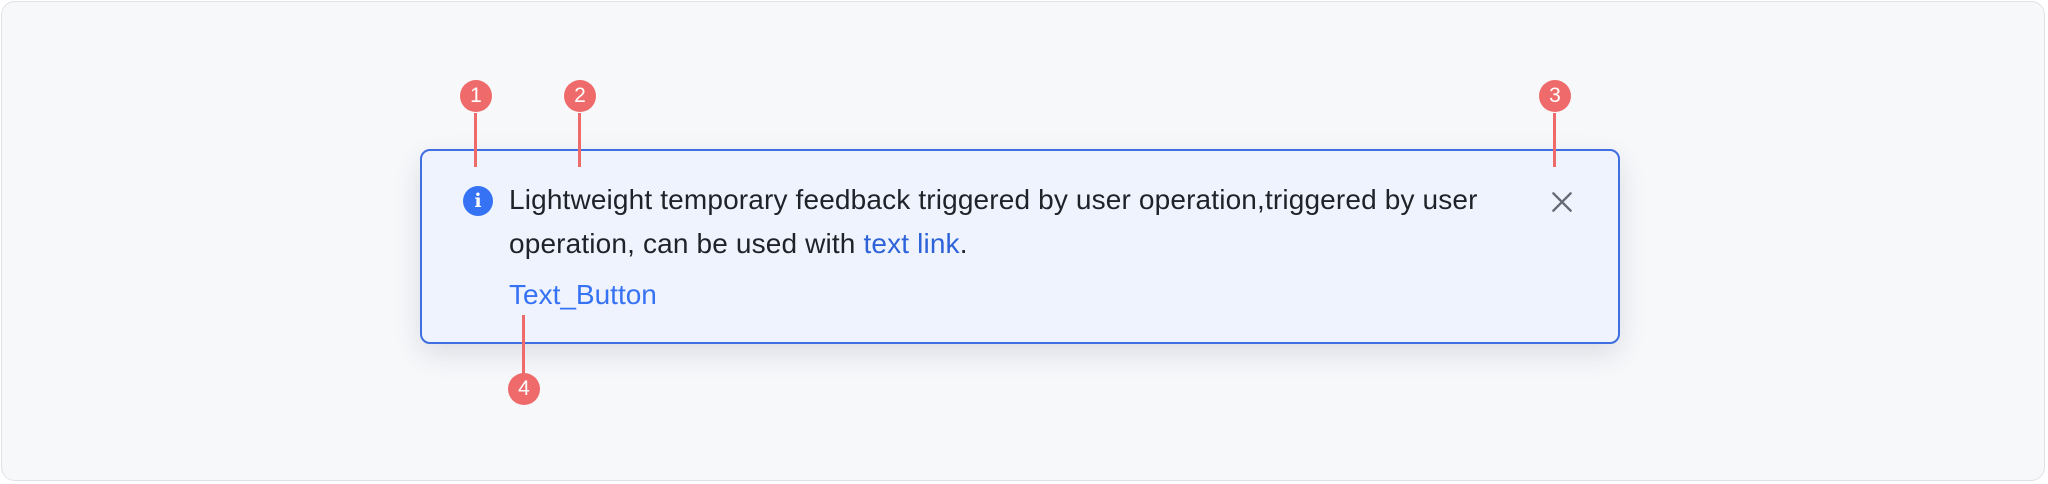 The height and width of the screenshot is (484, 2048). Describe the element at coordinates (524, 389) in the screenshot. I see `callout-badge-4: 4` at that location.